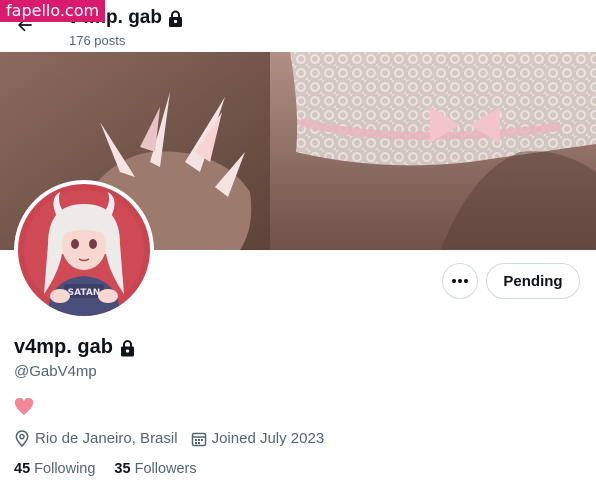 This screenshot has height=494, width=596. I want to click on followers-count: 35, so click(122, 469).